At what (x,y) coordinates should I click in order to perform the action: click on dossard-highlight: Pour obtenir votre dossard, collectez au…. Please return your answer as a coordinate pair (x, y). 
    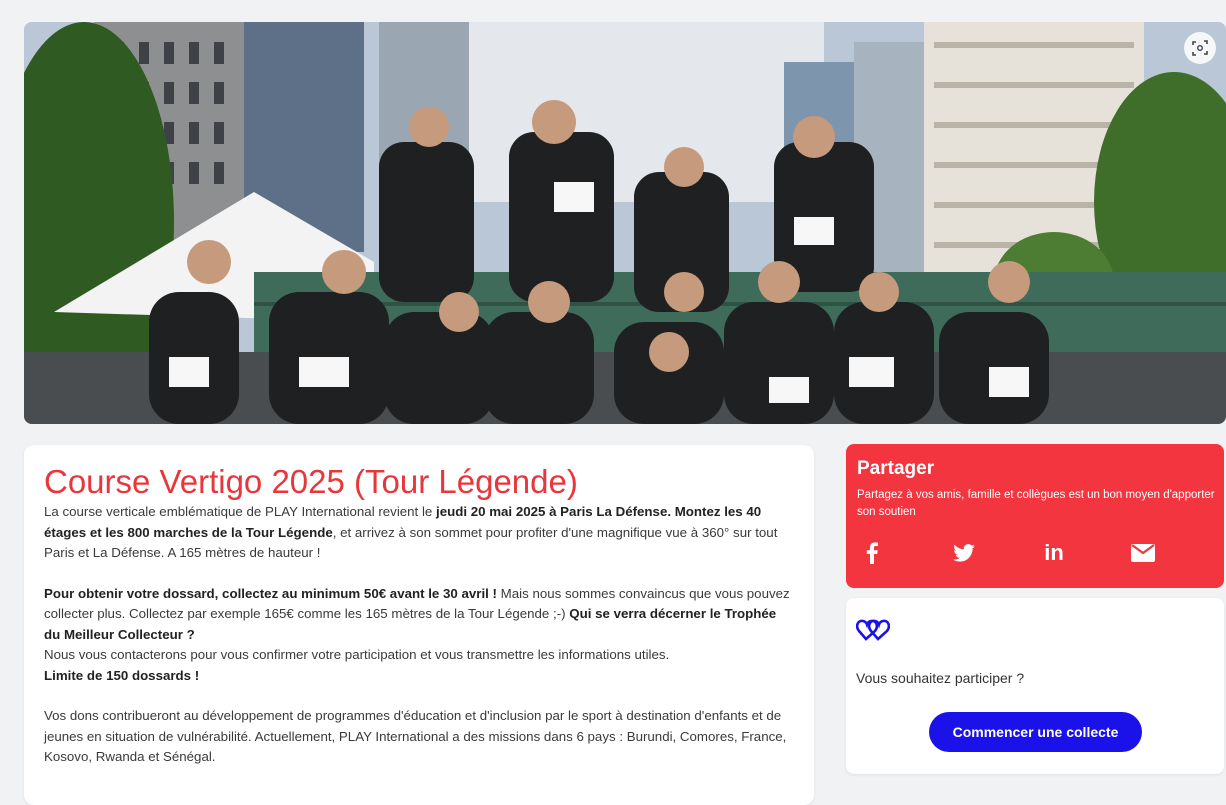
    Looking at the image, I should click on (270, 593).